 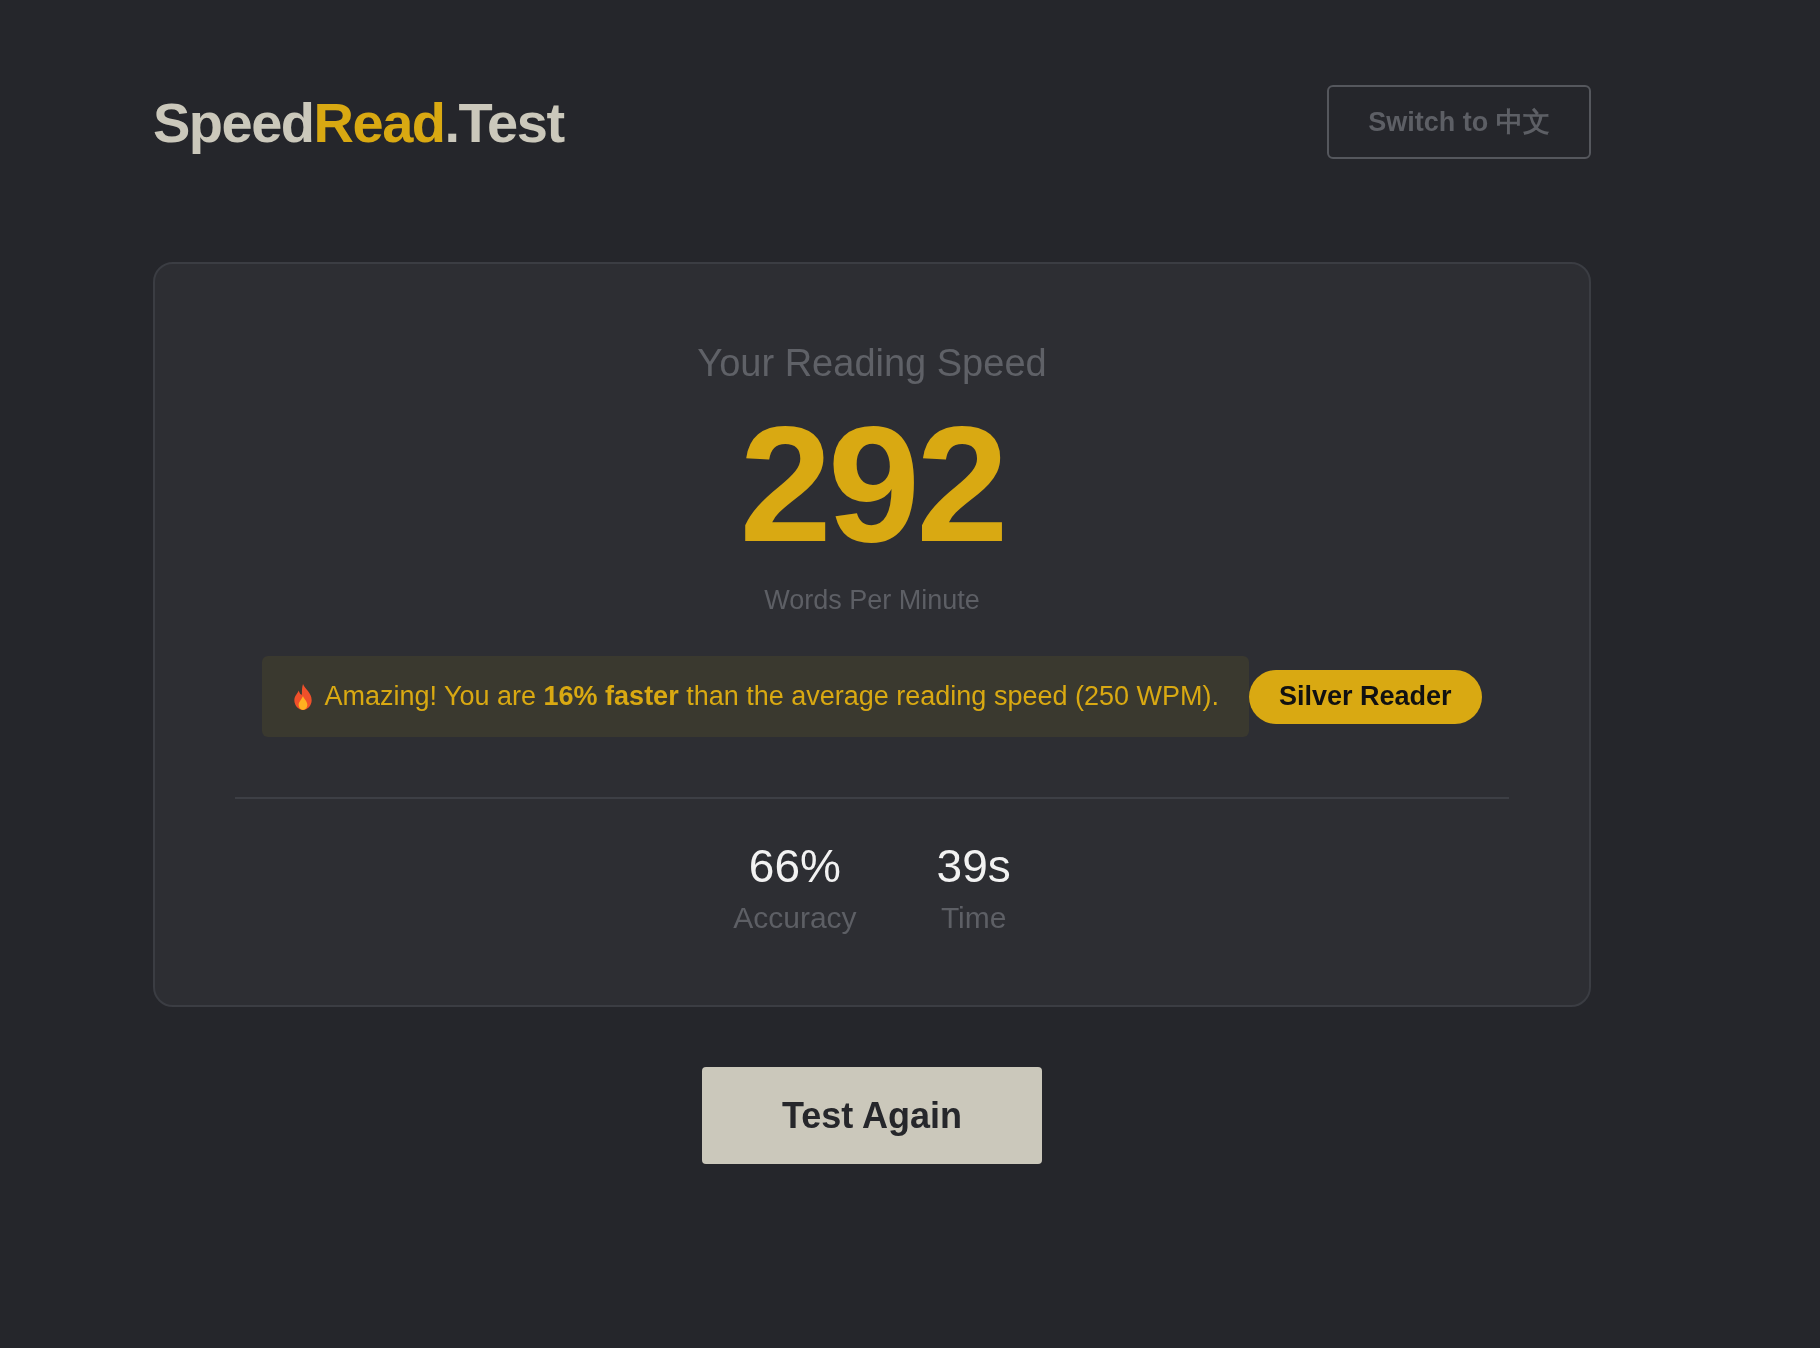 What do you see at coordinates (973, 866) in the screenshot?
I see `stat-value: 39s` at bounding box center [973, 866].